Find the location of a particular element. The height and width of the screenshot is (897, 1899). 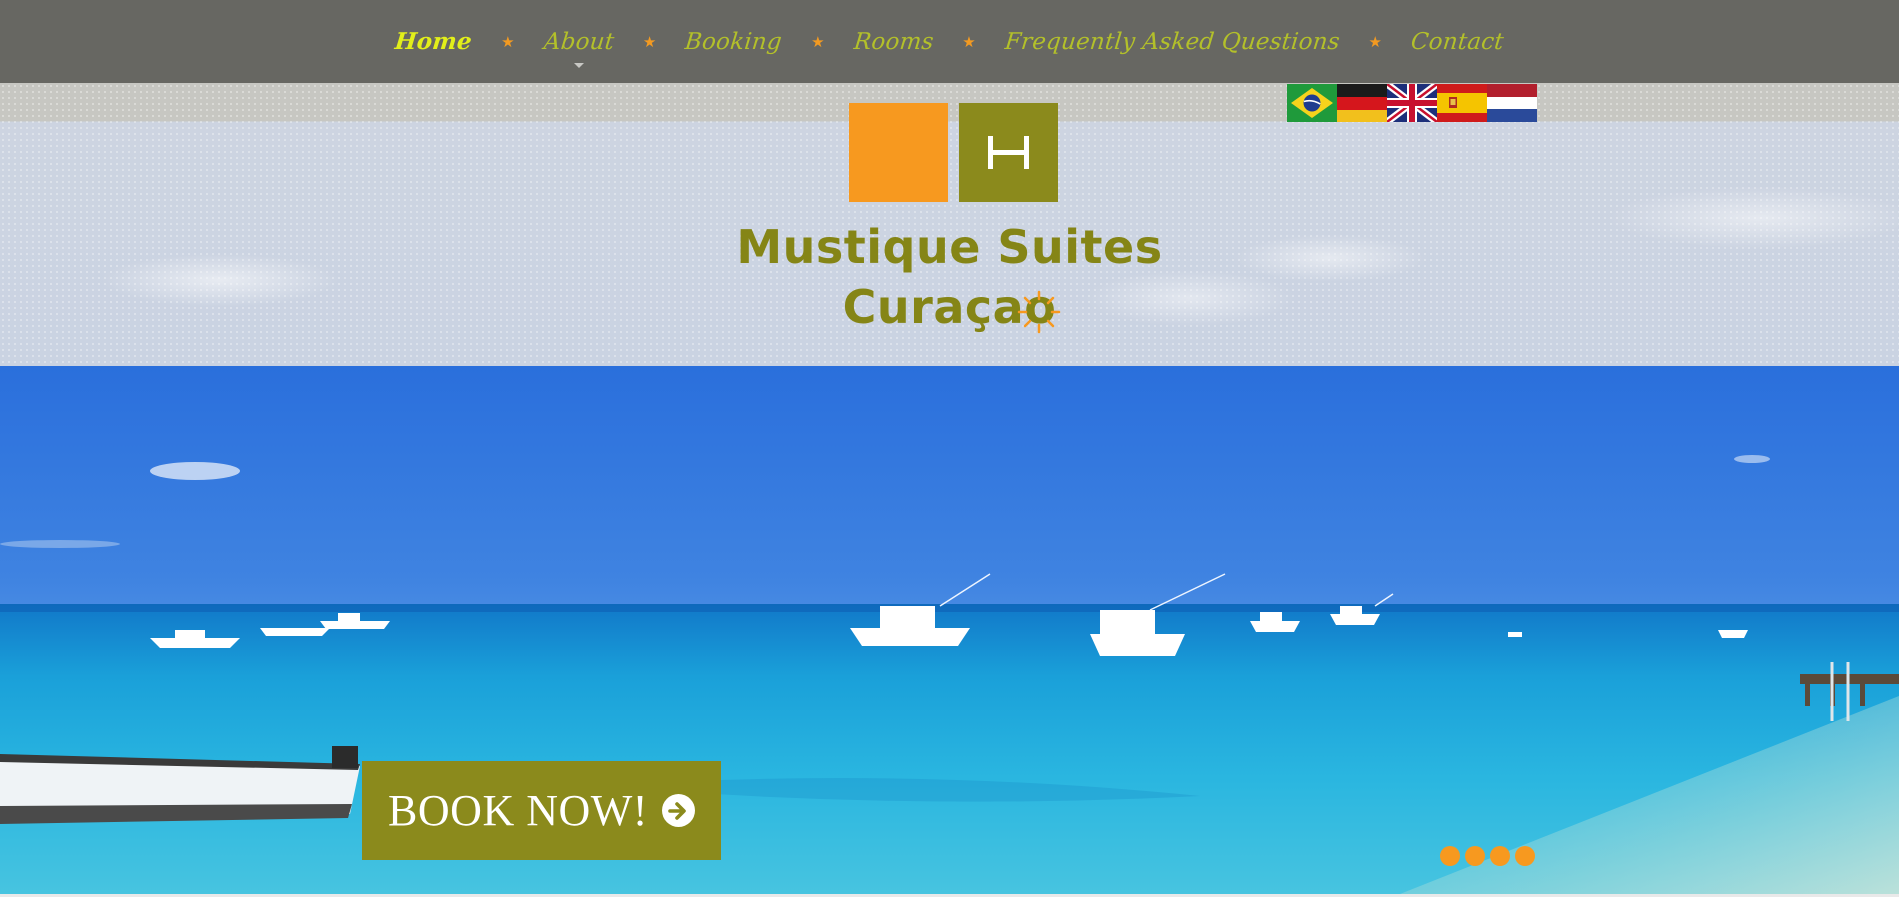

orange-square-icon is located at coordinates (898, 152).